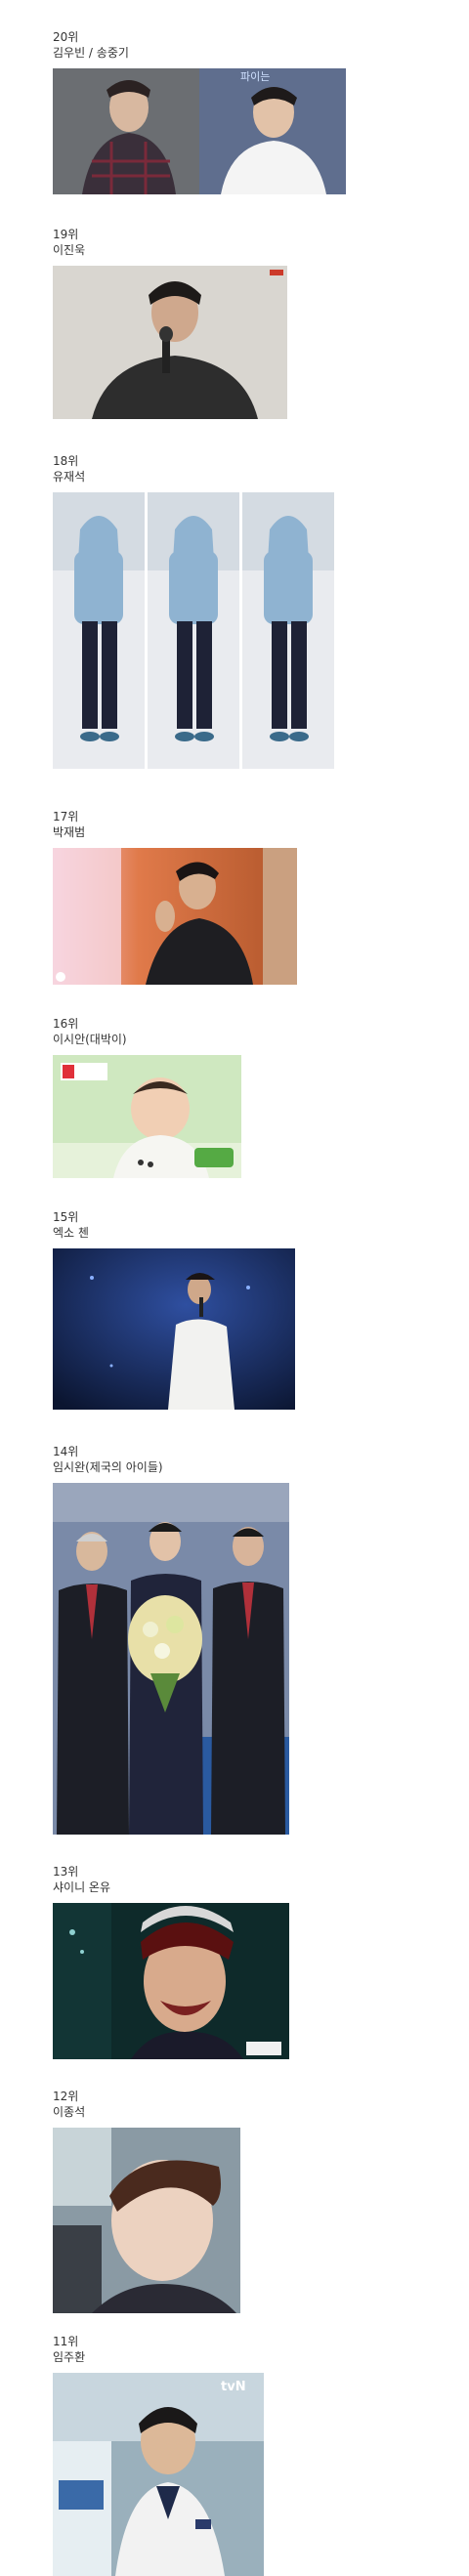 The width and height of the screenshot is (469, 2576). I want to click on photo-exo-chen, so click(174, 1329).